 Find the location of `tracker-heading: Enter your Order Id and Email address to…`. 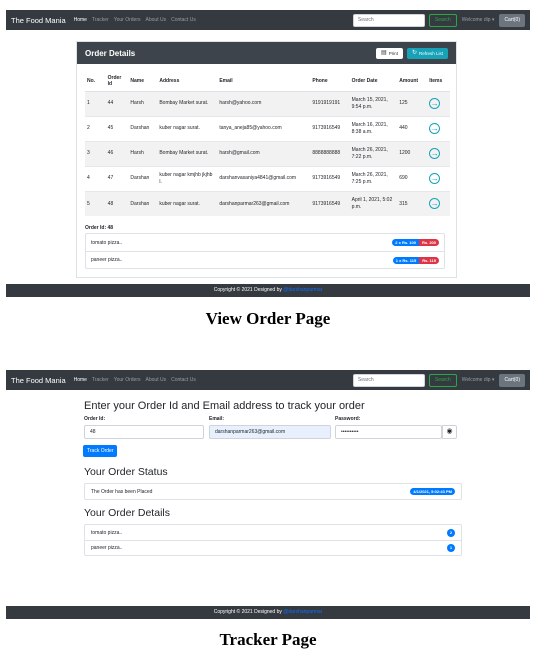

tracker-heading: Enter your Order Id and Email address to… is located at coordinates (224, 406).